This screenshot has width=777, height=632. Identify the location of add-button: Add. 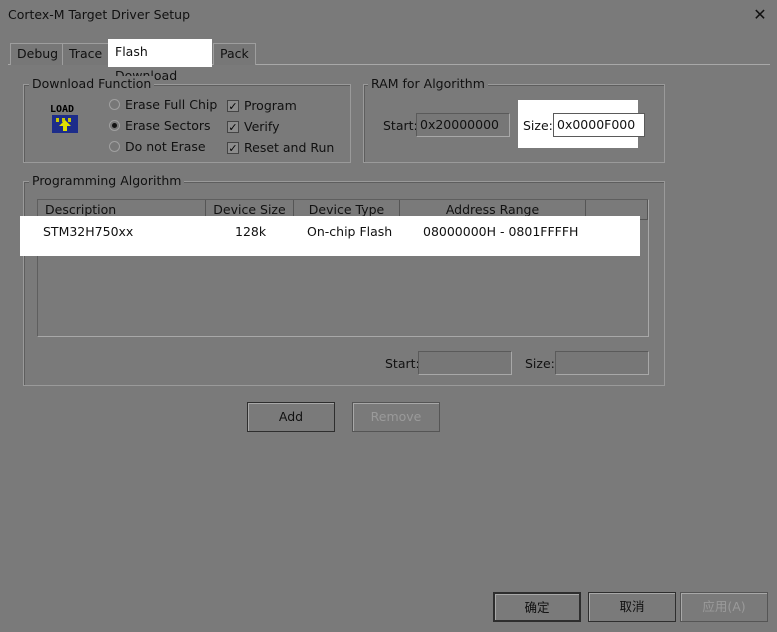
(291, 417).